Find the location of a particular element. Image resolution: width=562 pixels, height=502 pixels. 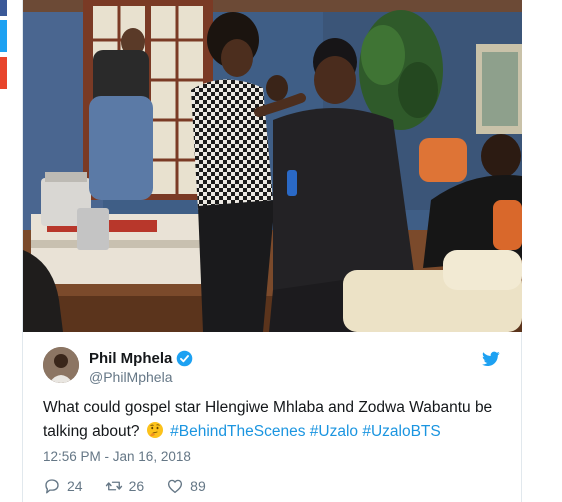

share-strip is located at coordinates (3, 50).